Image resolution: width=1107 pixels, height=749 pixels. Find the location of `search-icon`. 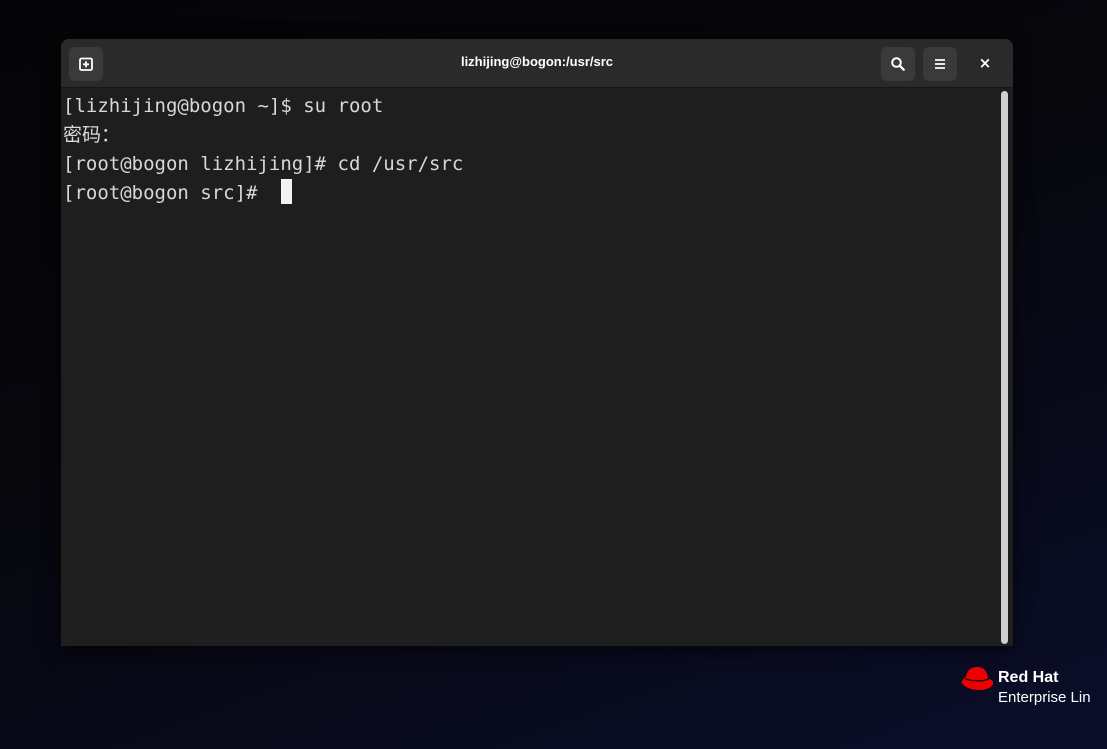

search-icon is located at coordinates (898, 64).